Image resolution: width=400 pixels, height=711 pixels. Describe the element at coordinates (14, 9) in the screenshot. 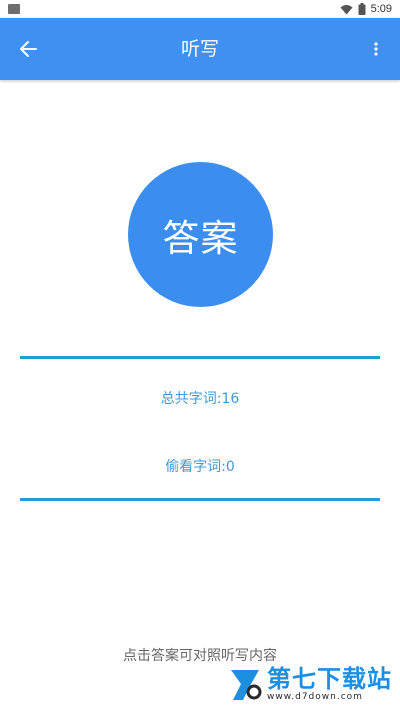

I see `notification-icon` at that location.